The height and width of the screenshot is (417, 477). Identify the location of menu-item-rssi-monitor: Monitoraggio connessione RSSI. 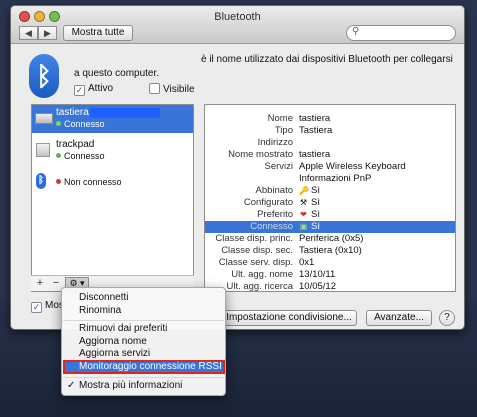
(143, 367).